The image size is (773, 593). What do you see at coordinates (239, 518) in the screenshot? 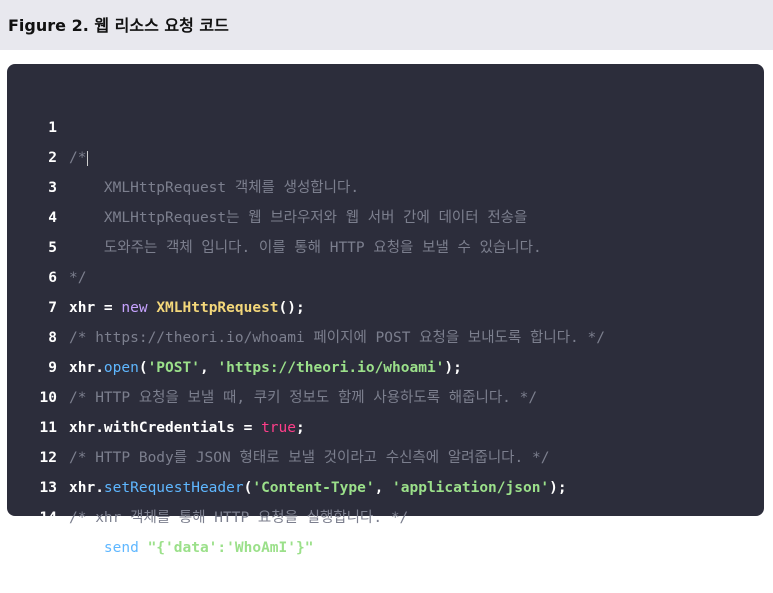
I see `comment-text: /* xhr 객체를 통해 HTTP 요청을 실행합니다. */` at bounding box center [239, 518].